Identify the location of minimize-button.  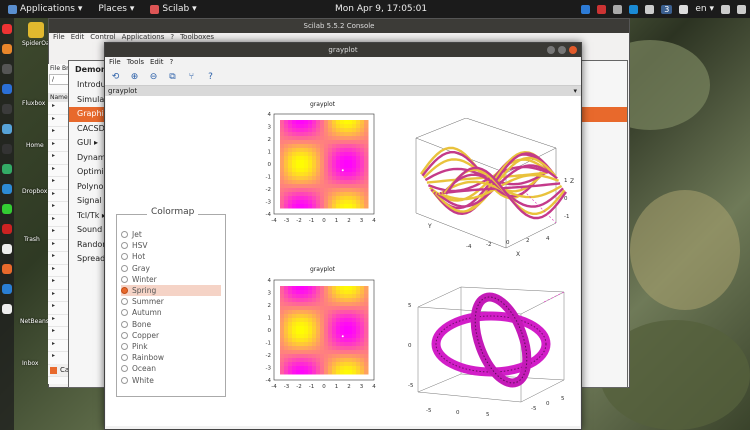
(551, 50).